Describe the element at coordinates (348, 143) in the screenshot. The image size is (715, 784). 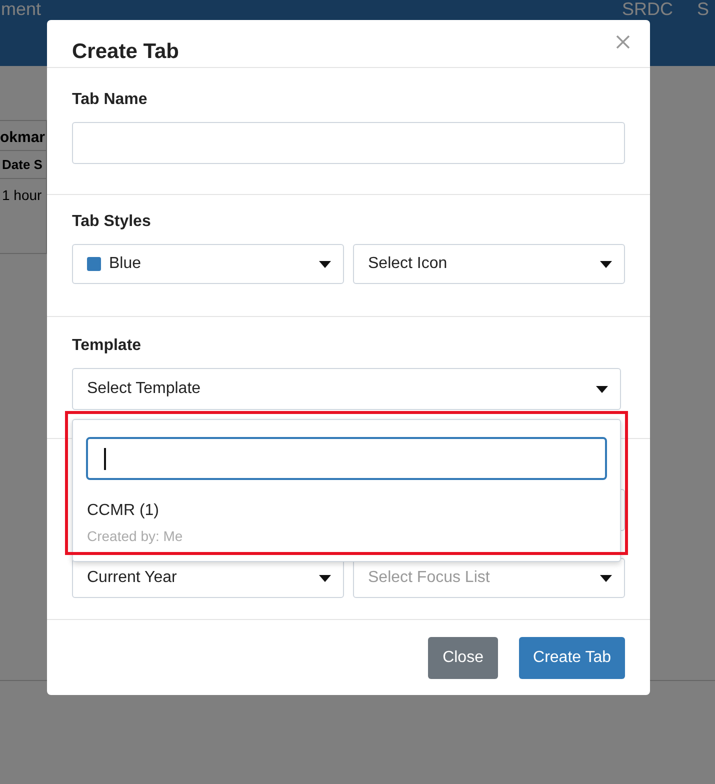
I see `input-field` at that location.